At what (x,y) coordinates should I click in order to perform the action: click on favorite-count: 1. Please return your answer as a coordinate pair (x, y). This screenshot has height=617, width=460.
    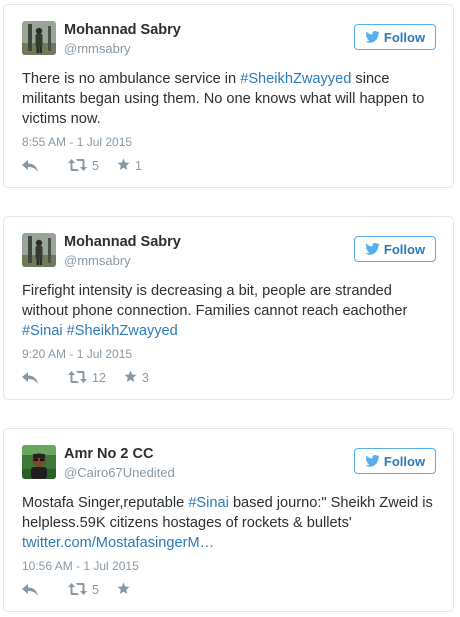
    Looking at the image, I should click on (138, 166).